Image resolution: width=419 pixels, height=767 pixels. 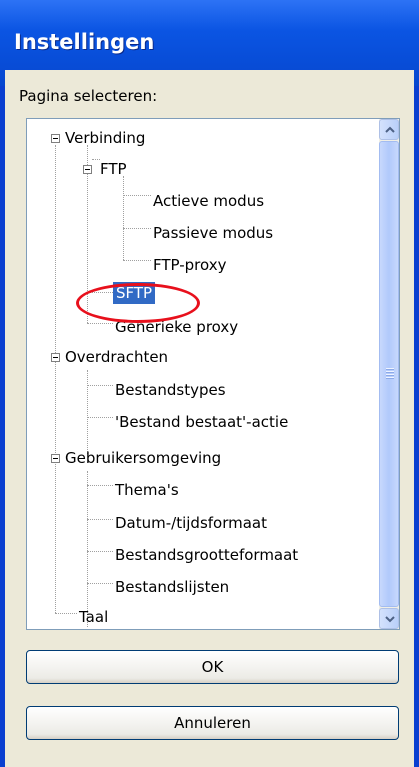 I want to click on tree-item-passieve-modus: Passieve modus, so click(x=213, y=233).